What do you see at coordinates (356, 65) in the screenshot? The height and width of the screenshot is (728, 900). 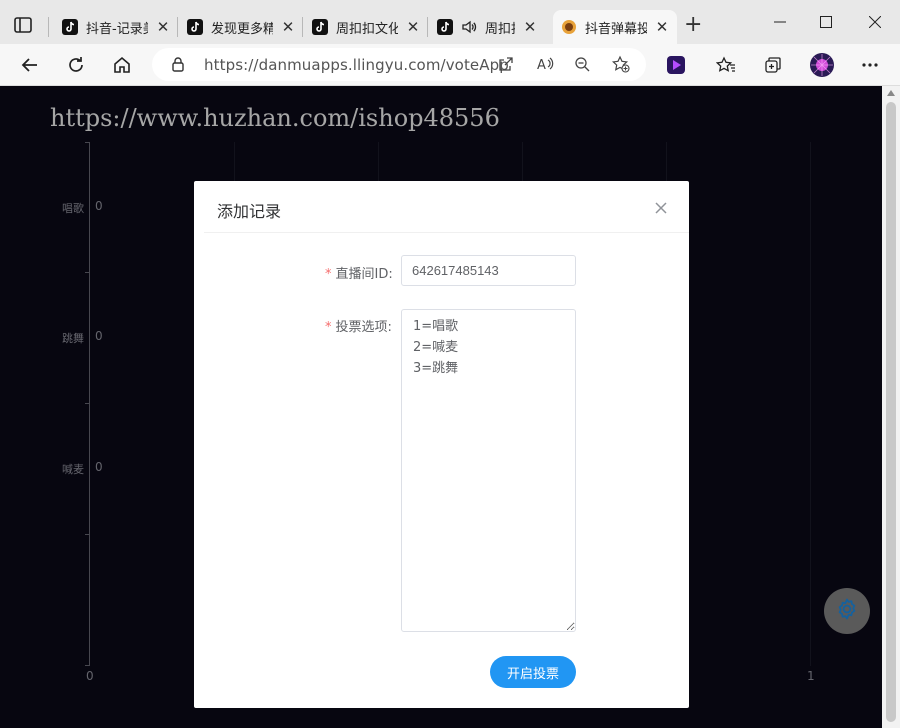 I see `url-text: https://danmuapps.llingyu.com/voteApp` at bounding box center [356, 65].